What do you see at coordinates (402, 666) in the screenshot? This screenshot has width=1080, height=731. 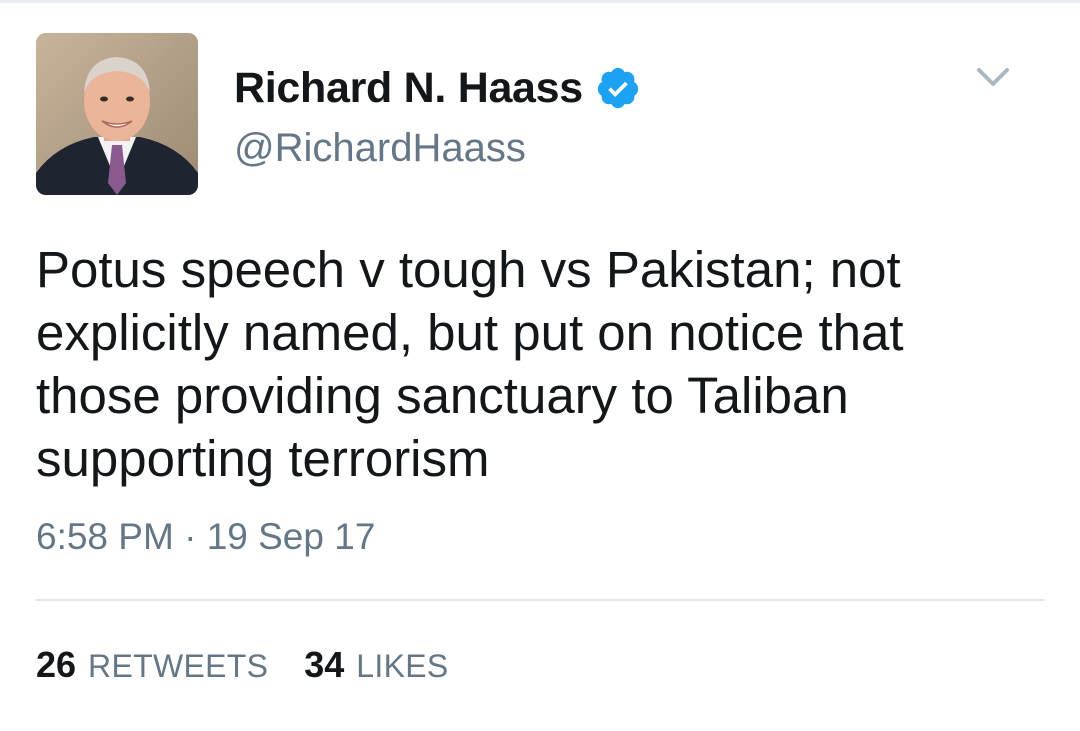 I see `likes-label: LIKES` at bounding box center [402, 666].